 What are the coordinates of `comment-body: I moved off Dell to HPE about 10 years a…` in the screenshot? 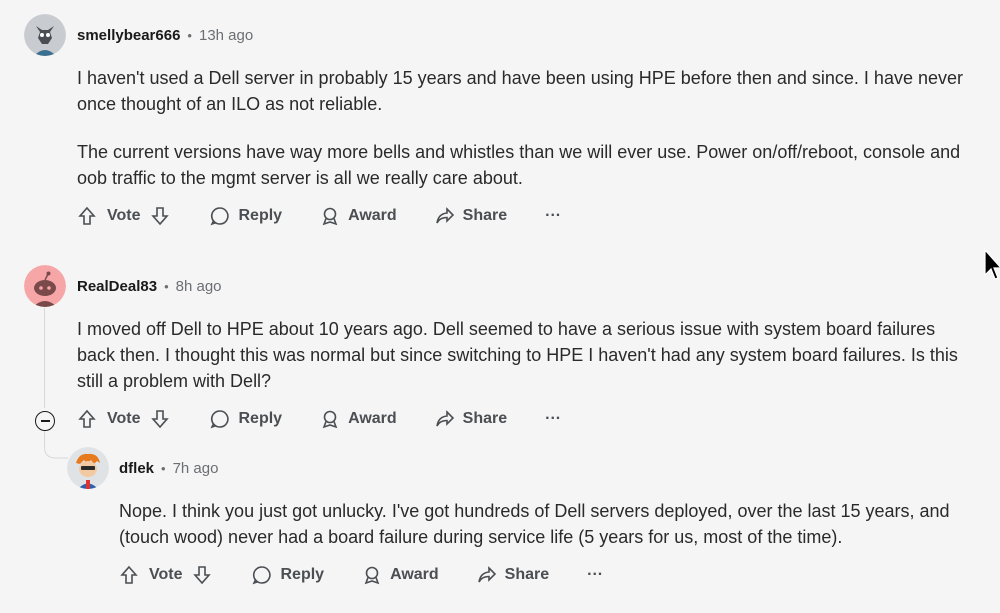 It's located at (527, 366).